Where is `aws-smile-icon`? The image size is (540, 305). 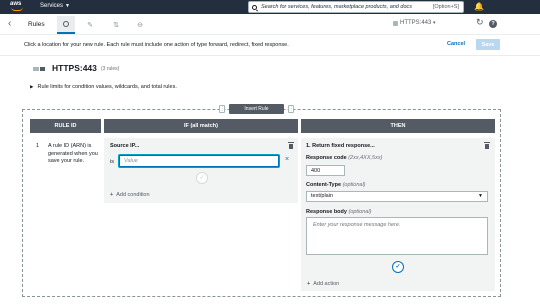 aws-smile-icon is located at coordinates (17, 9).